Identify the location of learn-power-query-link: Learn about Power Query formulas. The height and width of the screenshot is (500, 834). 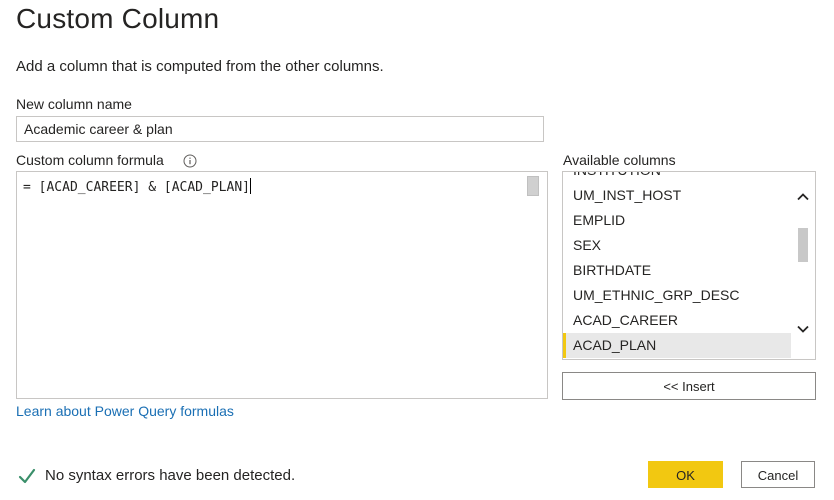
(125, 411).